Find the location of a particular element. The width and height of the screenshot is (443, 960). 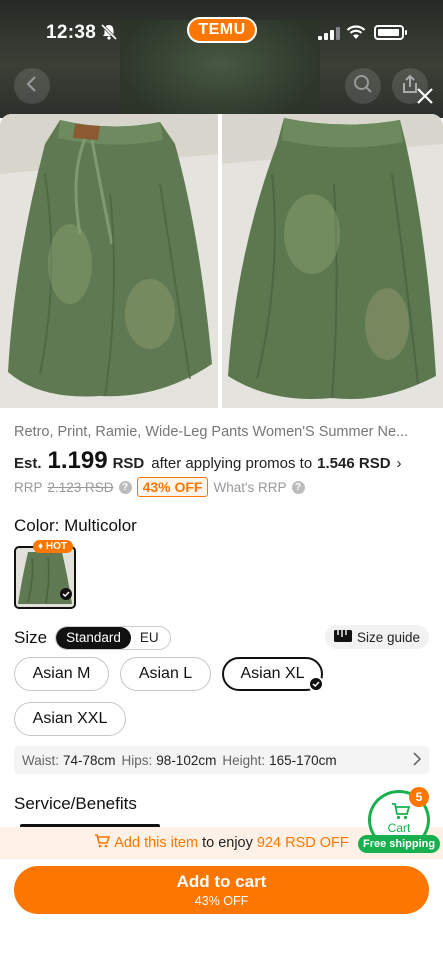

size-option-asian-xxl: Asian XXL is located at coordinates (70, 719).